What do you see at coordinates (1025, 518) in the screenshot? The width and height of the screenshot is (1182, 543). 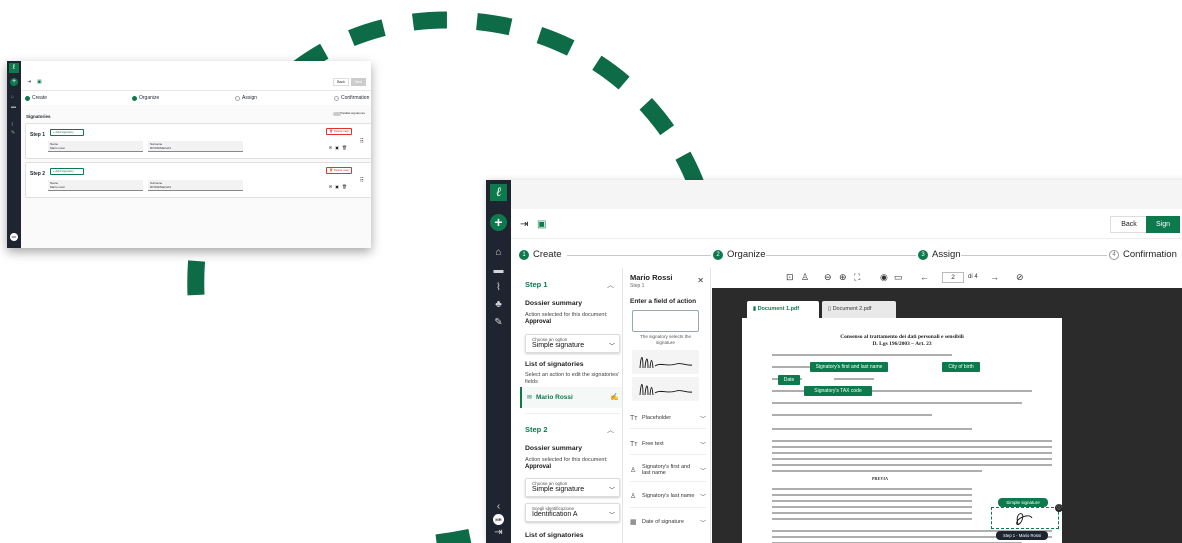 I see `signature-placeholder` at bounding box center [1025, 518].